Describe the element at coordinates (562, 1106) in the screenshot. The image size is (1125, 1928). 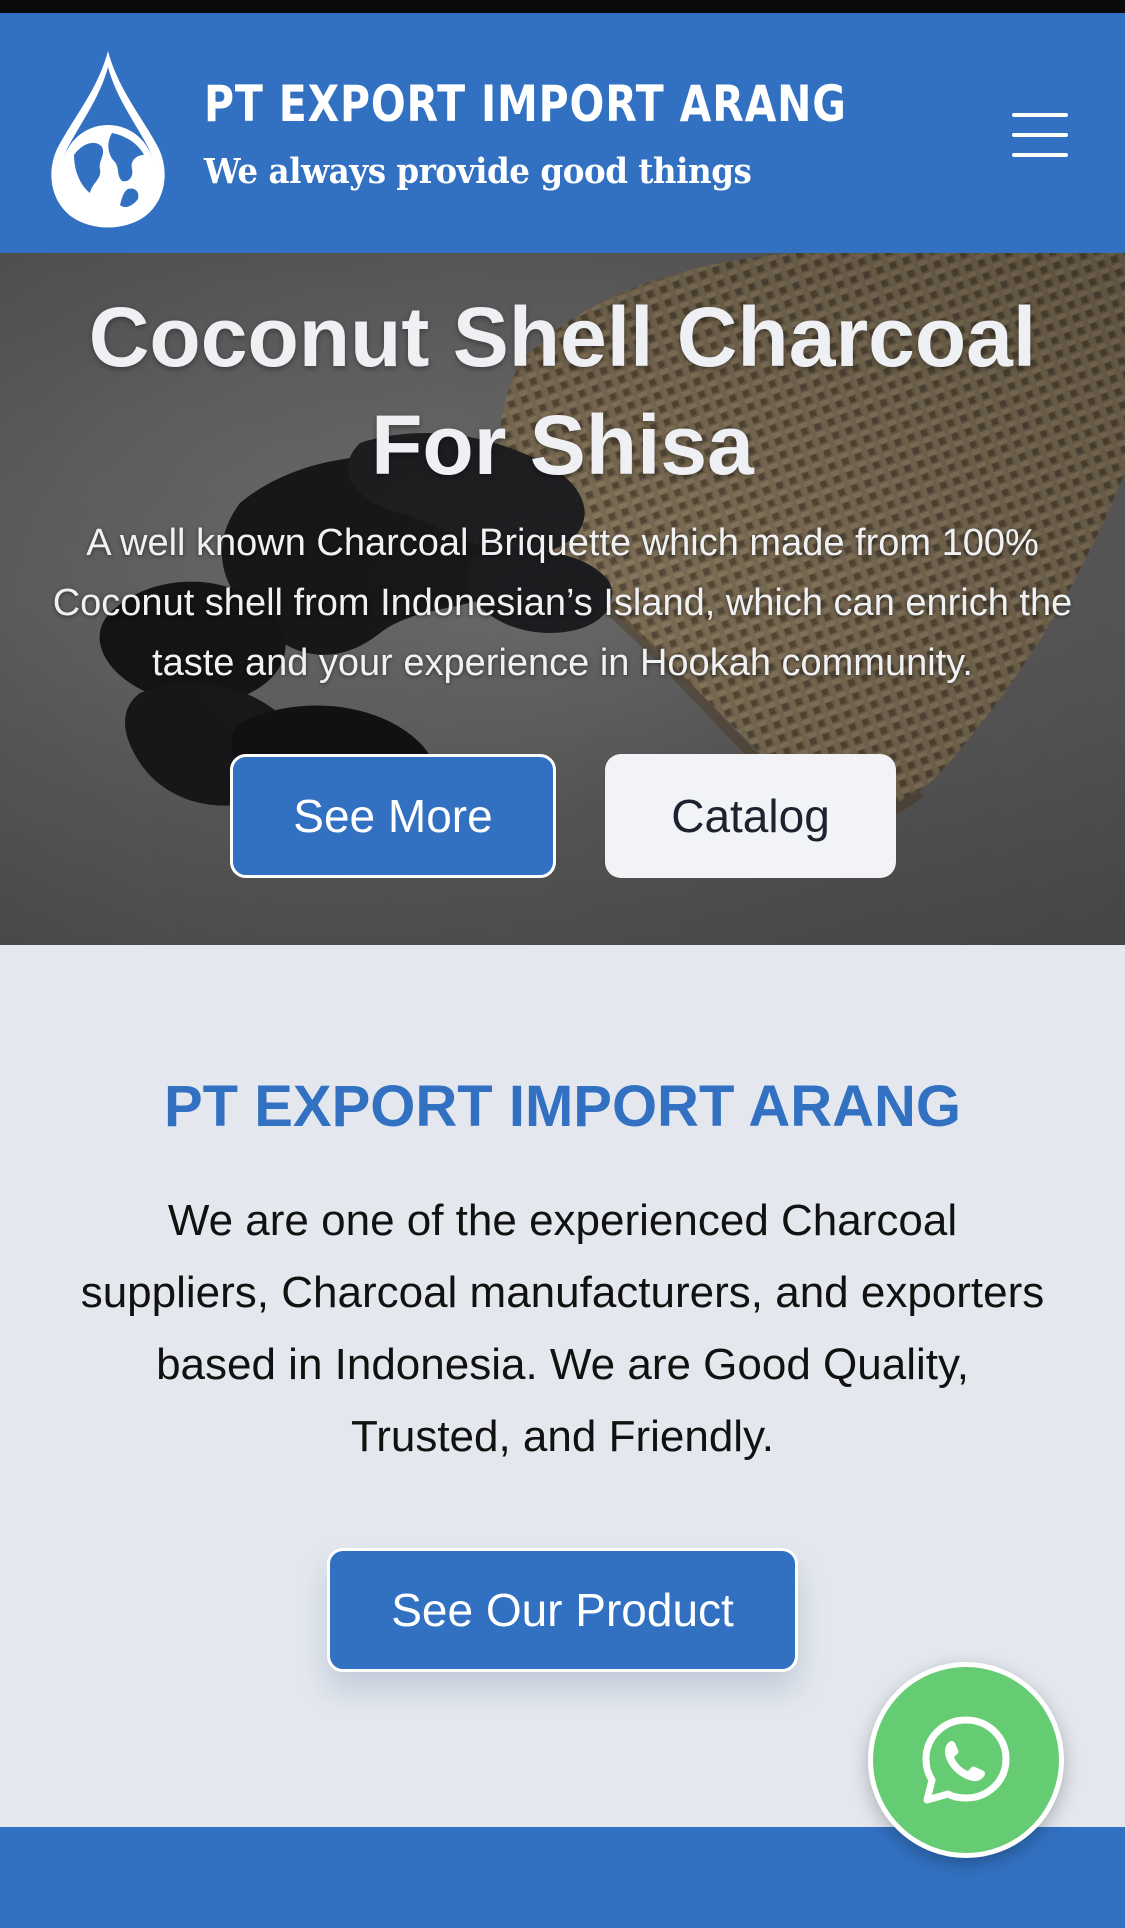
I see `about-title: PT EXPORT IMPORT ARANG` at that location.